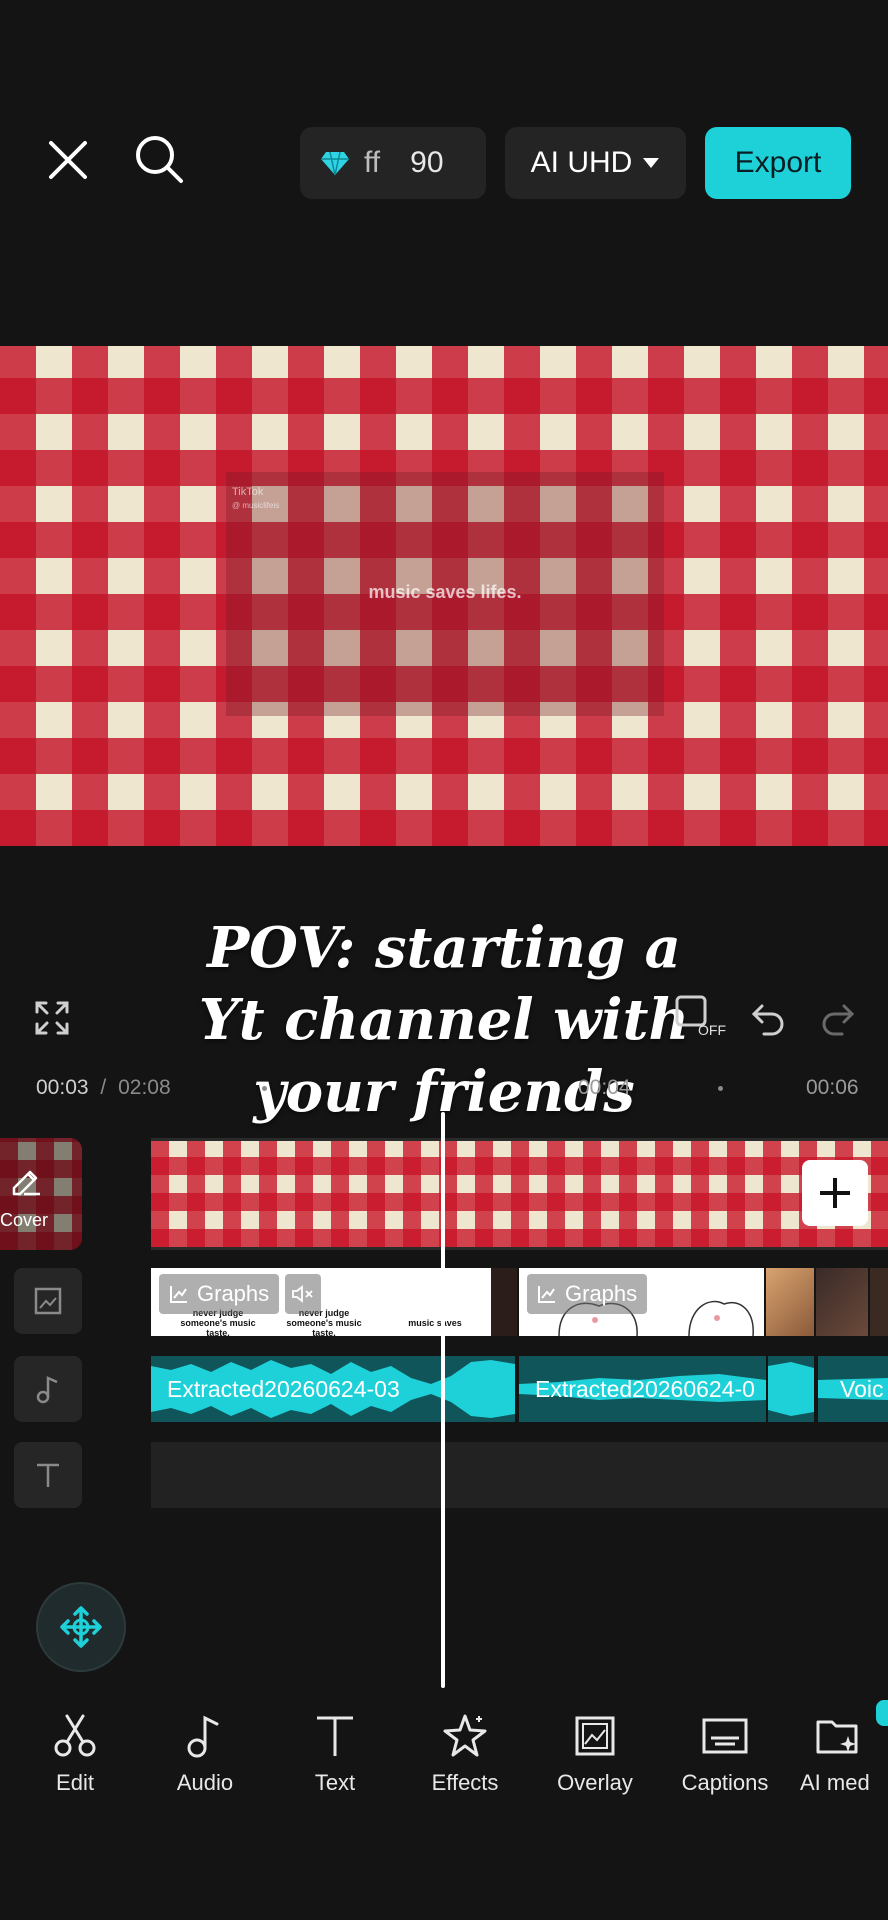 This screenshot has width=888, height=1920. Describe the element at coordinates (712, 1030) in the screenshot. I see `keyframe-off-label: OFF` at that location.